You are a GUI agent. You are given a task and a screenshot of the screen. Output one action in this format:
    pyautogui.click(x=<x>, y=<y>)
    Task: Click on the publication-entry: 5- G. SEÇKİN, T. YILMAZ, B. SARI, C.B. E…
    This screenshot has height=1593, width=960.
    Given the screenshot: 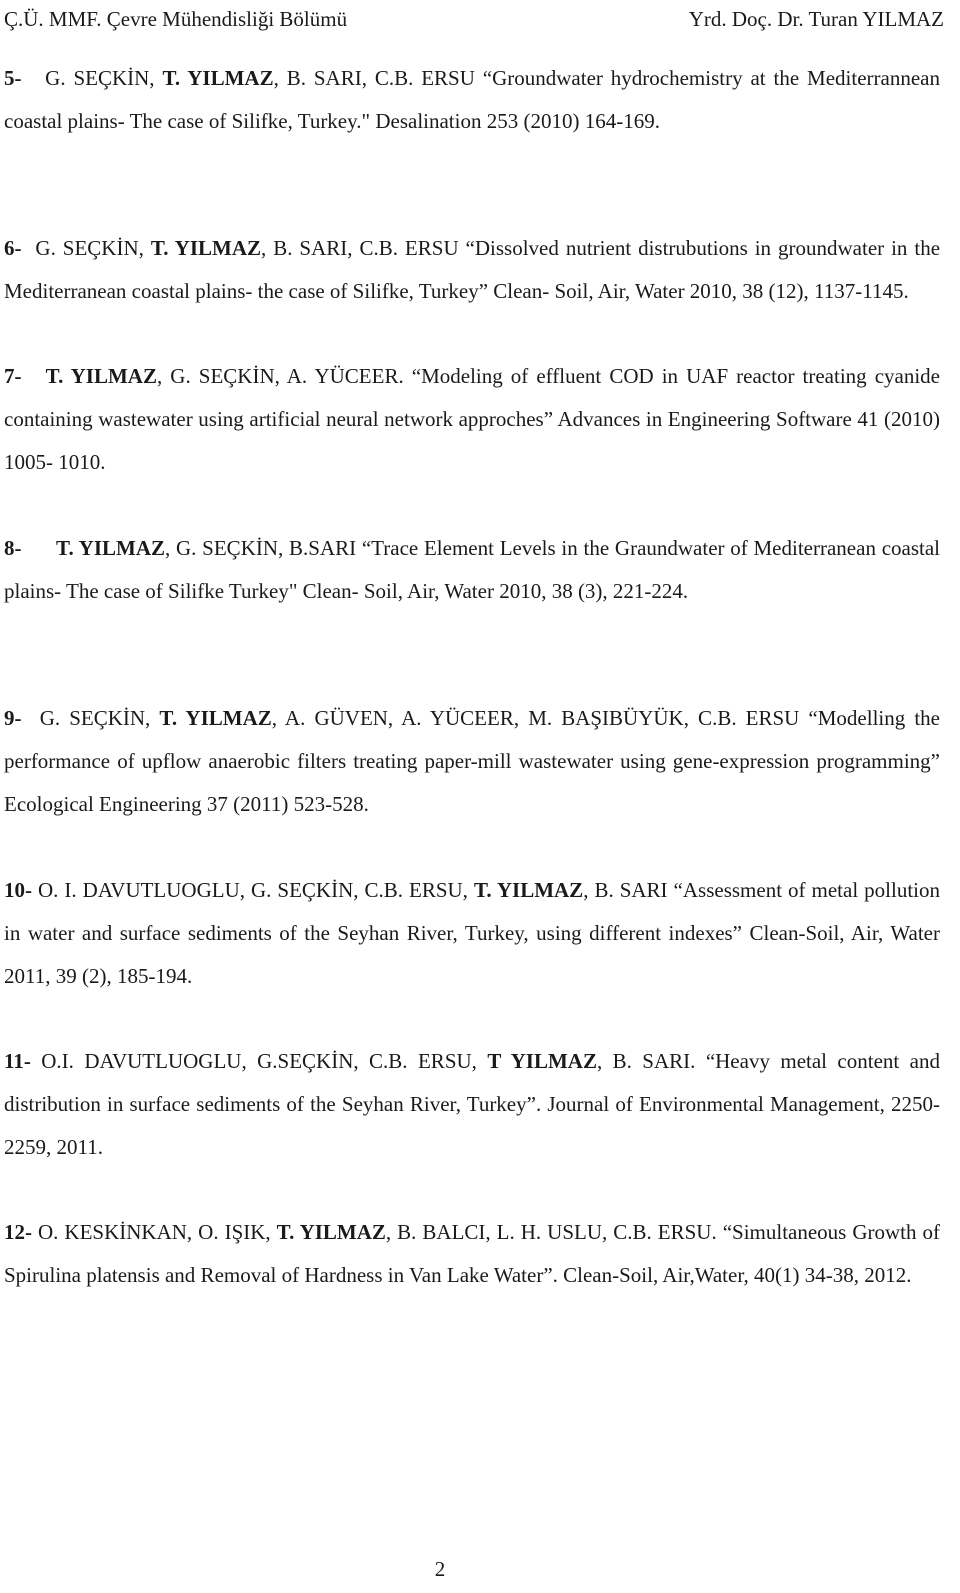 What is the action you would take?
    pyautogui.click(x=472, y=100)
    